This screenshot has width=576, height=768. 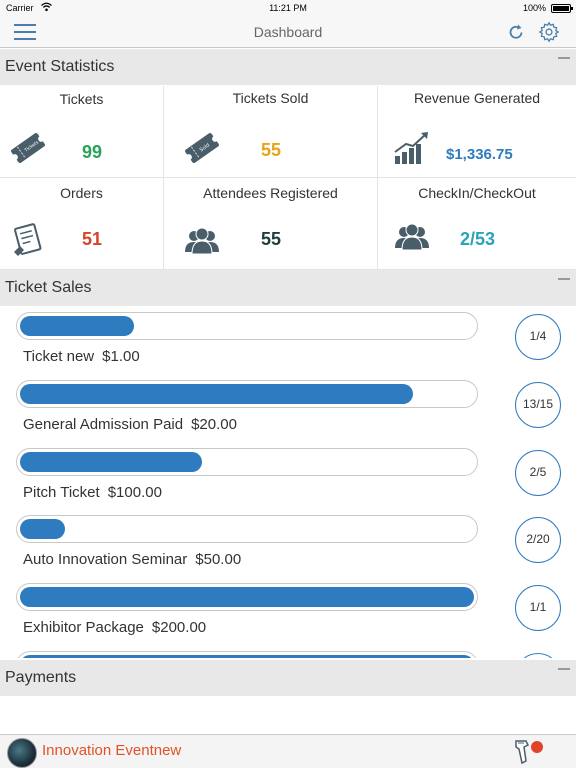 I want to click on ticket-sale-row: Auto Innovation Seminar $50.00 2/20, so click(x=288, y=543).